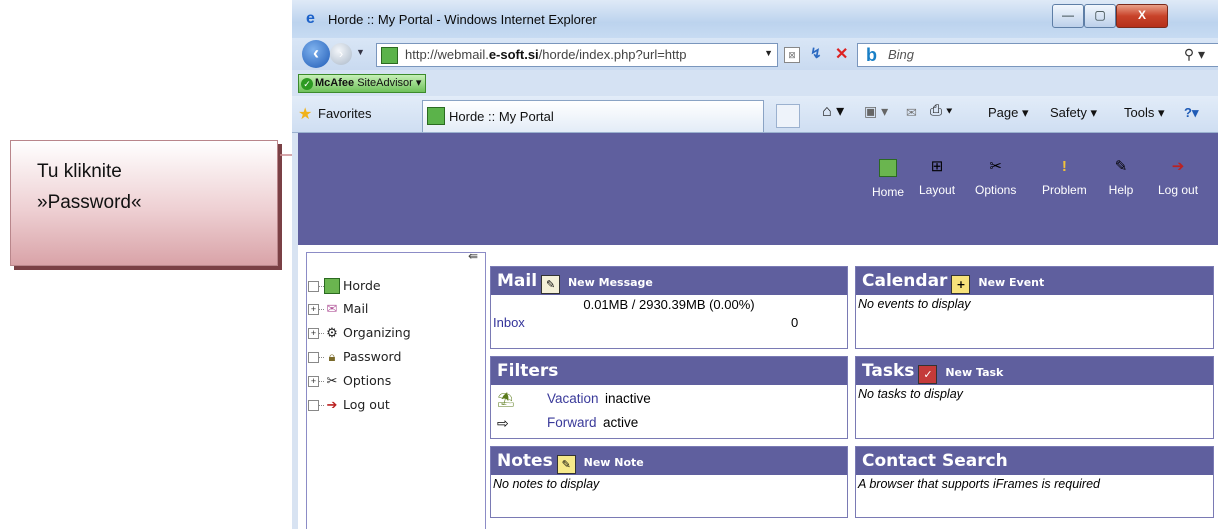 The image size is (1218, 529). I want to click on callout-text: Tu kliknite »Password«, so click(89, 187).